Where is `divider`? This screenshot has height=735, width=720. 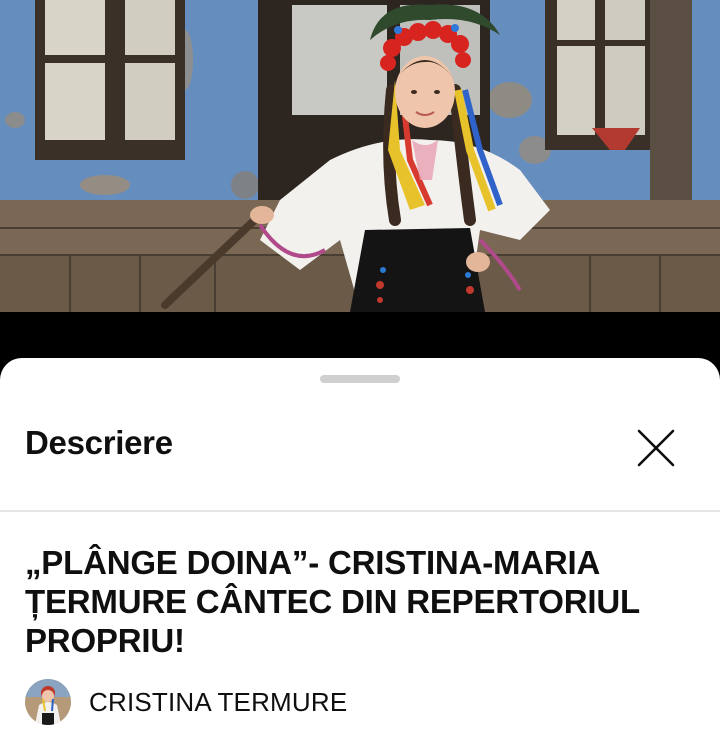 divider is located at coordinates (360, 511).